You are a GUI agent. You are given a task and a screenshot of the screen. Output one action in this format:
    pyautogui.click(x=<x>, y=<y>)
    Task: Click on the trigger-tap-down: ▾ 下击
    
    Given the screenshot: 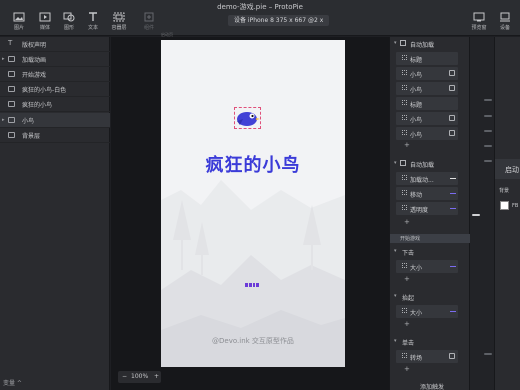 What is the action you would take?
    pyautogui.click(x=430, y=251)
    